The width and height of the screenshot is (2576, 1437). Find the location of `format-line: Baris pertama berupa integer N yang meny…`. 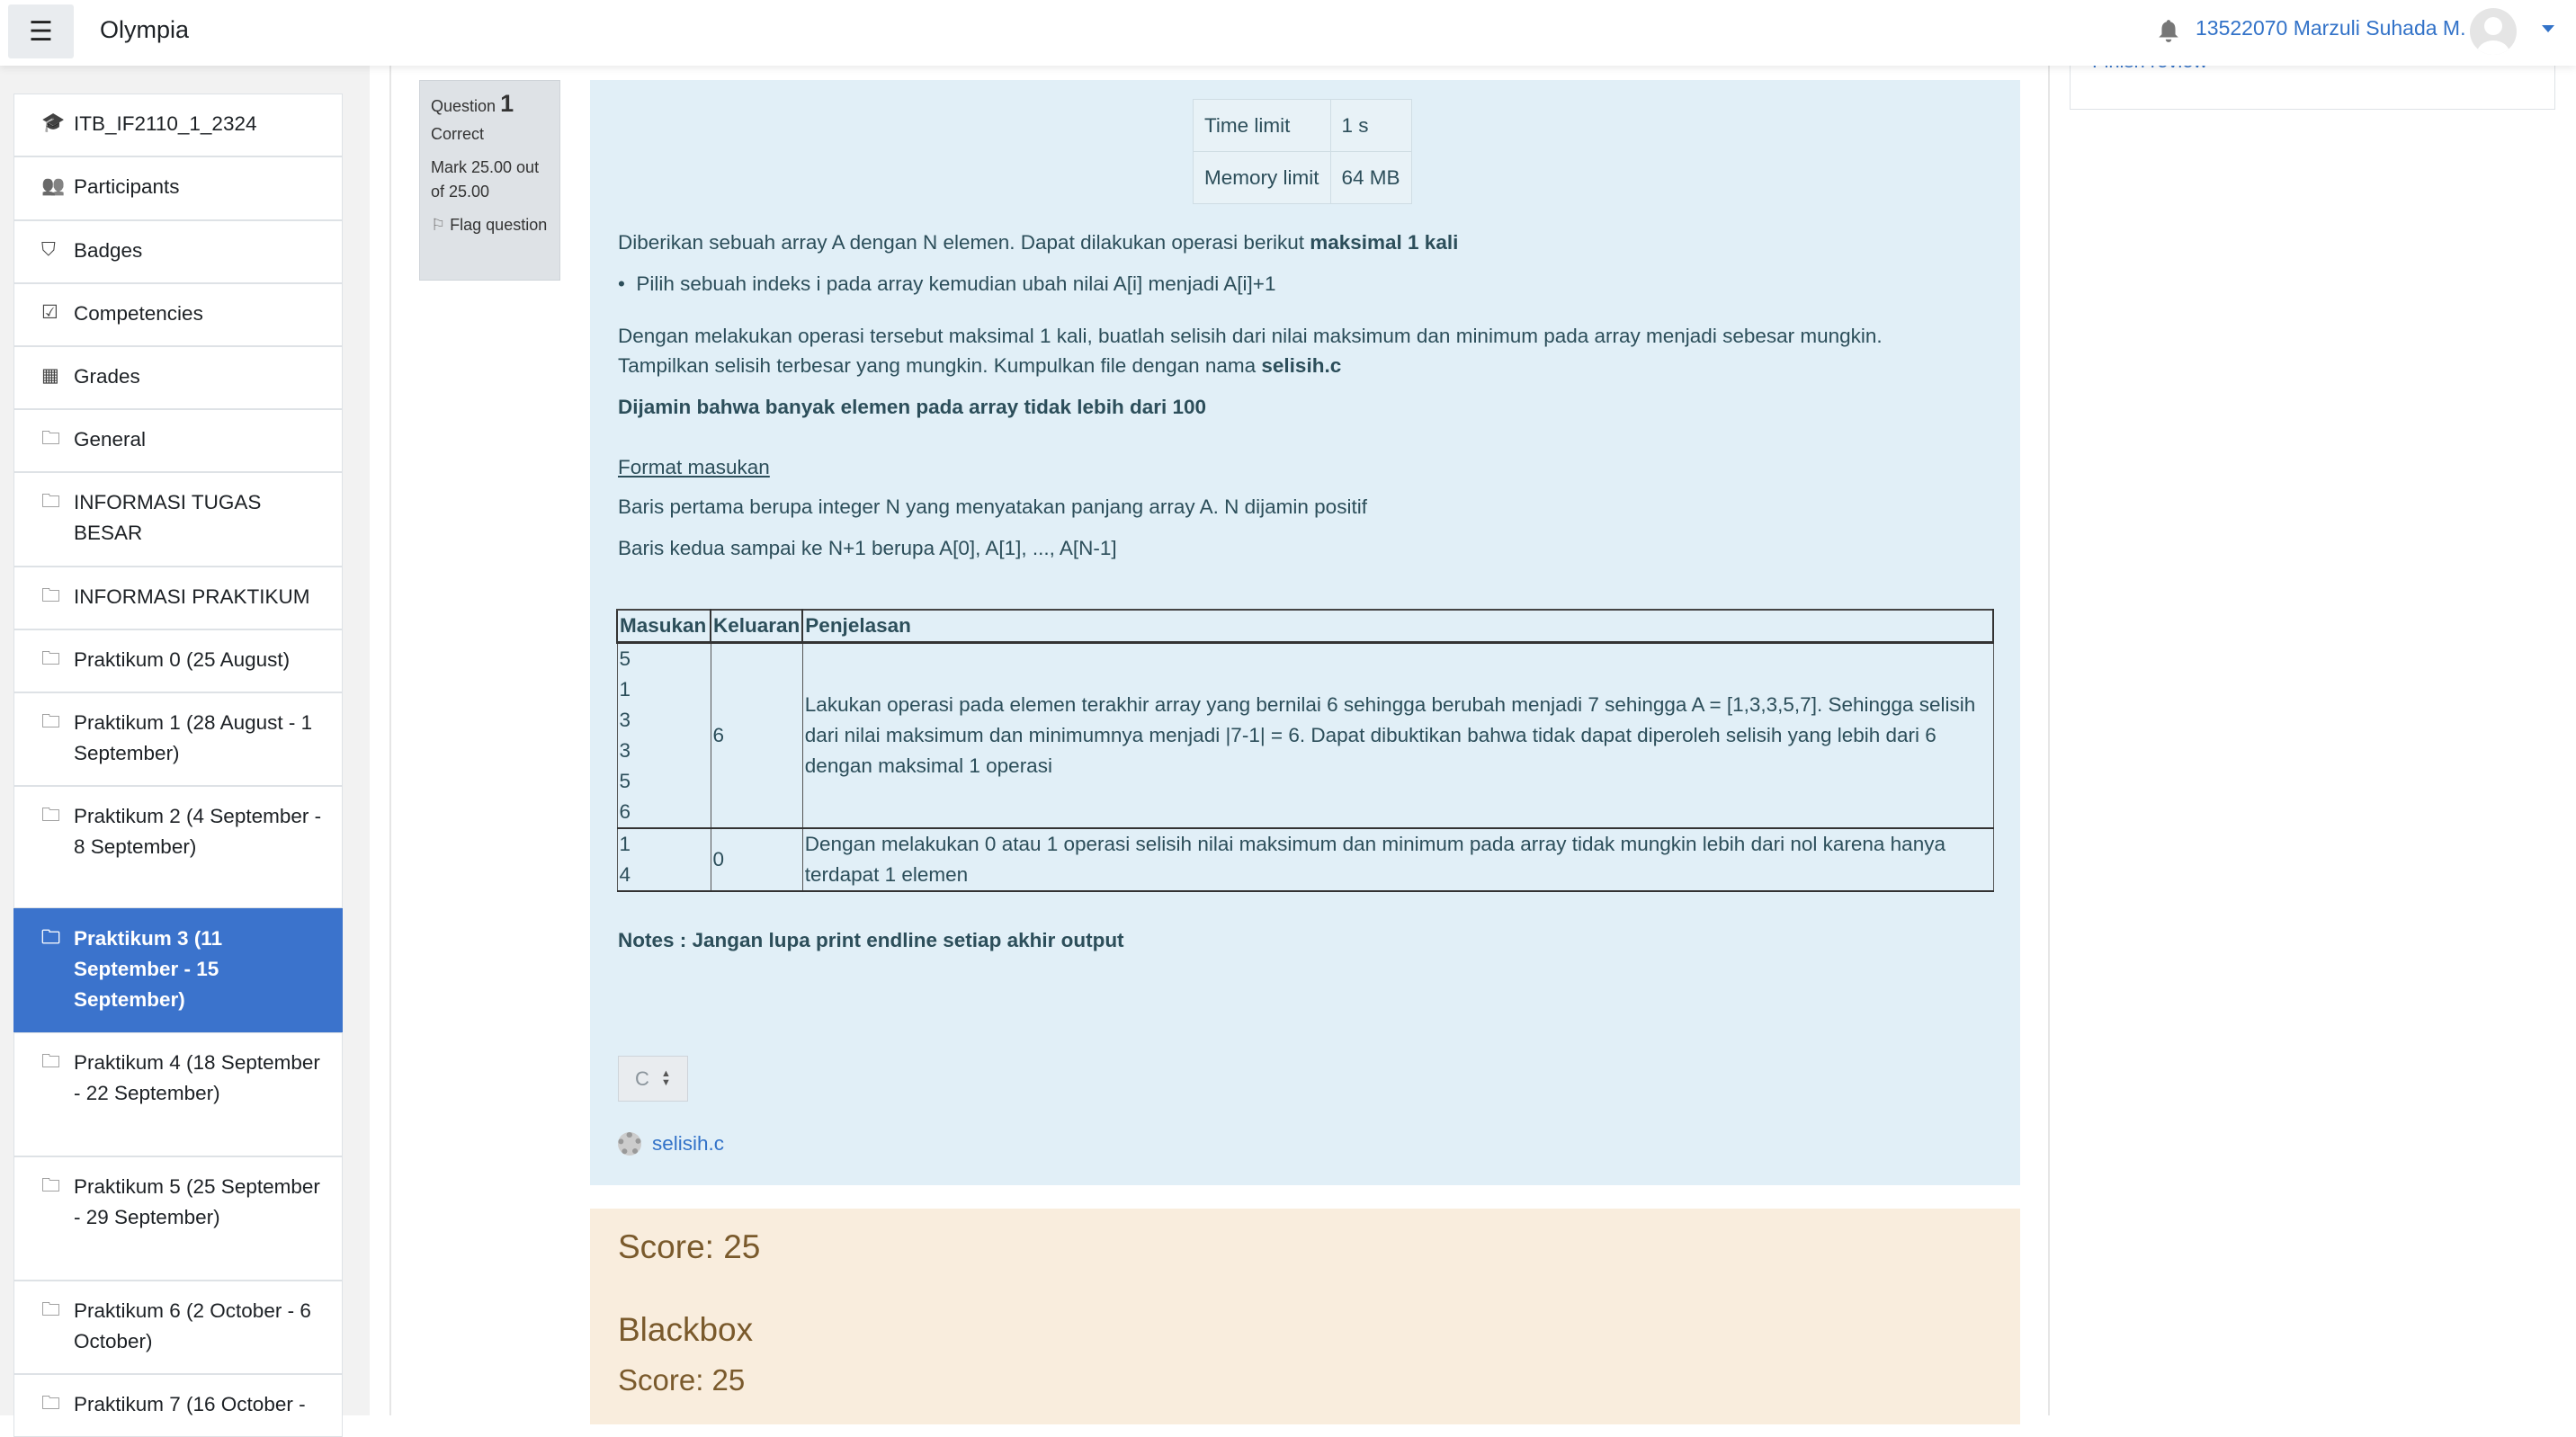

format-line: Baris pertama berupa integer N yang meny… is located at coordinates (992, 506).